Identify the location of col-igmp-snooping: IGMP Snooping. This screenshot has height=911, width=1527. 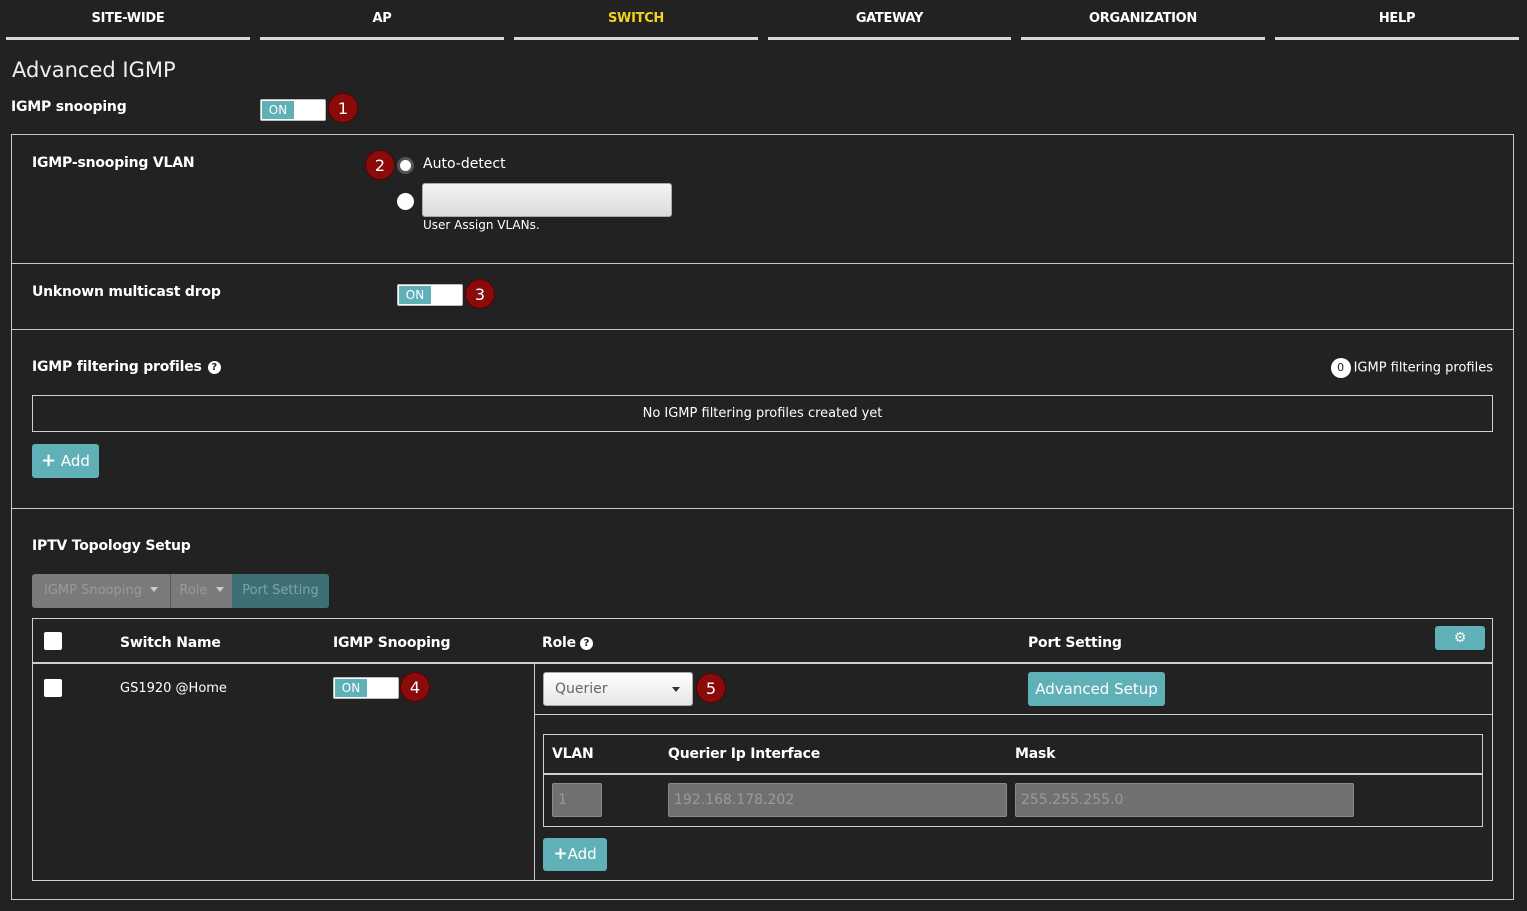
(392, 643).